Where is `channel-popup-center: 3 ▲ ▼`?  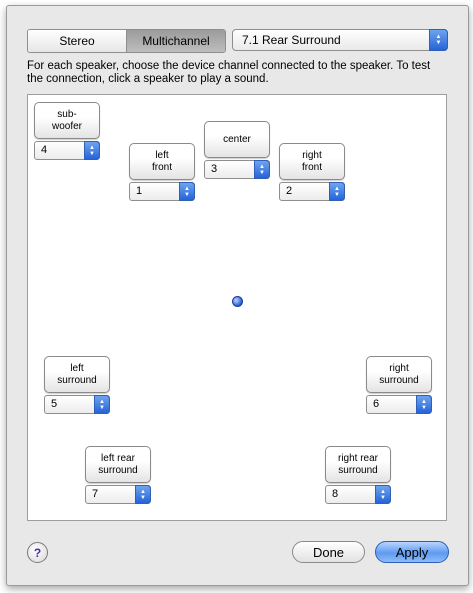 channel-popup-center: 3 ▲ ▼ is located at coordinates (237, 169).